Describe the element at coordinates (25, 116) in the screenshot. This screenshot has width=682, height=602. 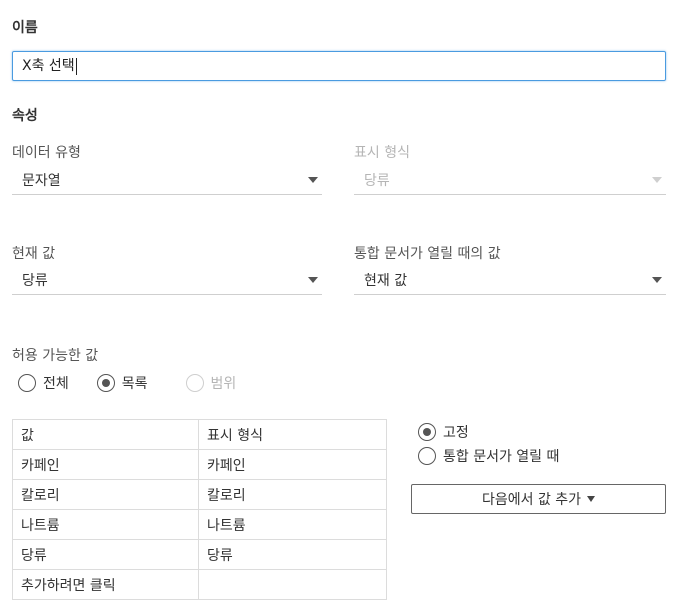
I see `properties-section-title: 속성` at that location.